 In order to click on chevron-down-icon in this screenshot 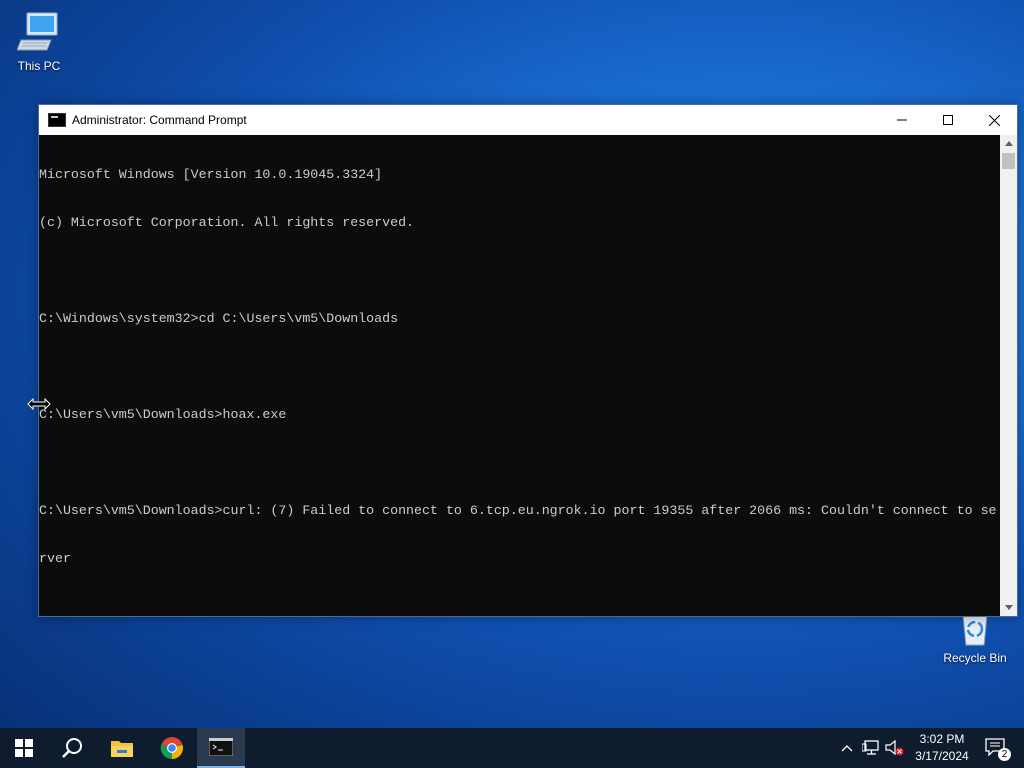, I will do `click(1008, 607)`.